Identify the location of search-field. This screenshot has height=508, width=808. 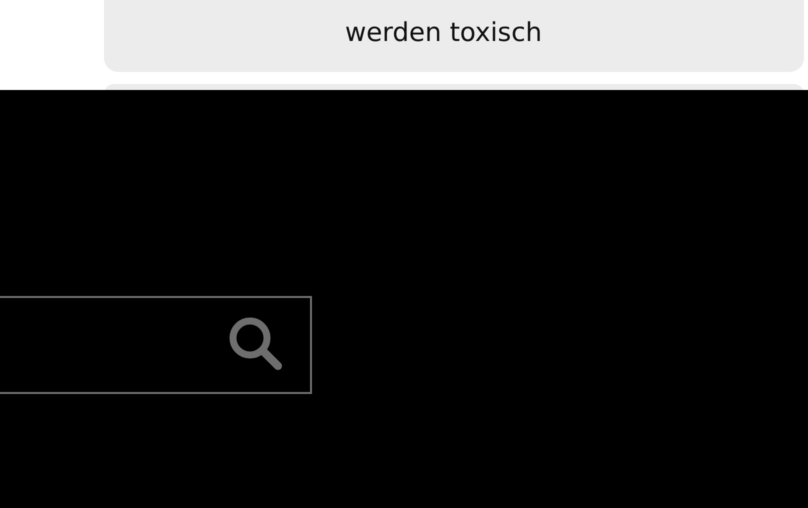
(156, 345).